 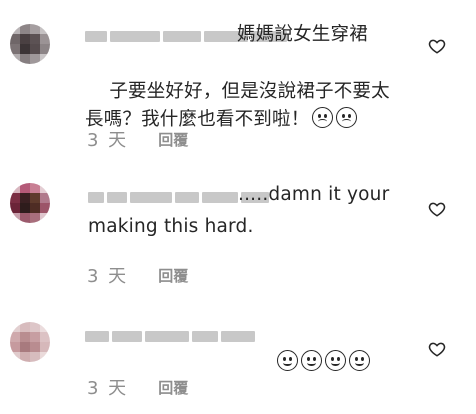 What do you see at coordinates (171, 226) in the screenshot?
I see `comment-text-body: making this hard.` at bounding box center [171, 226].